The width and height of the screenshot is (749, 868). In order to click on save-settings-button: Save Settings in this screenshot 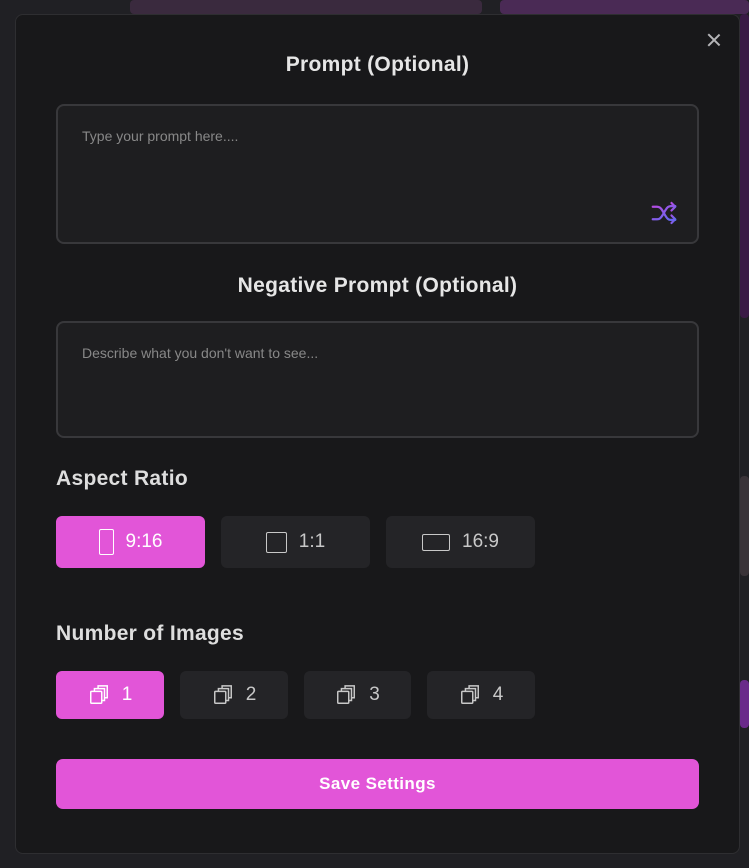, I will do `click(377, 784)`.